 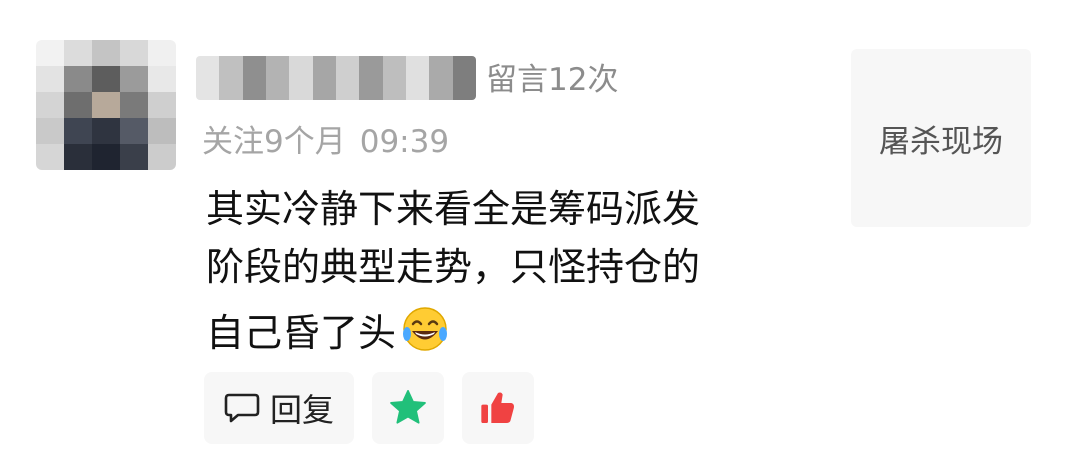 I want to click on message-count: 留言12次, so click(x=552, y=80).